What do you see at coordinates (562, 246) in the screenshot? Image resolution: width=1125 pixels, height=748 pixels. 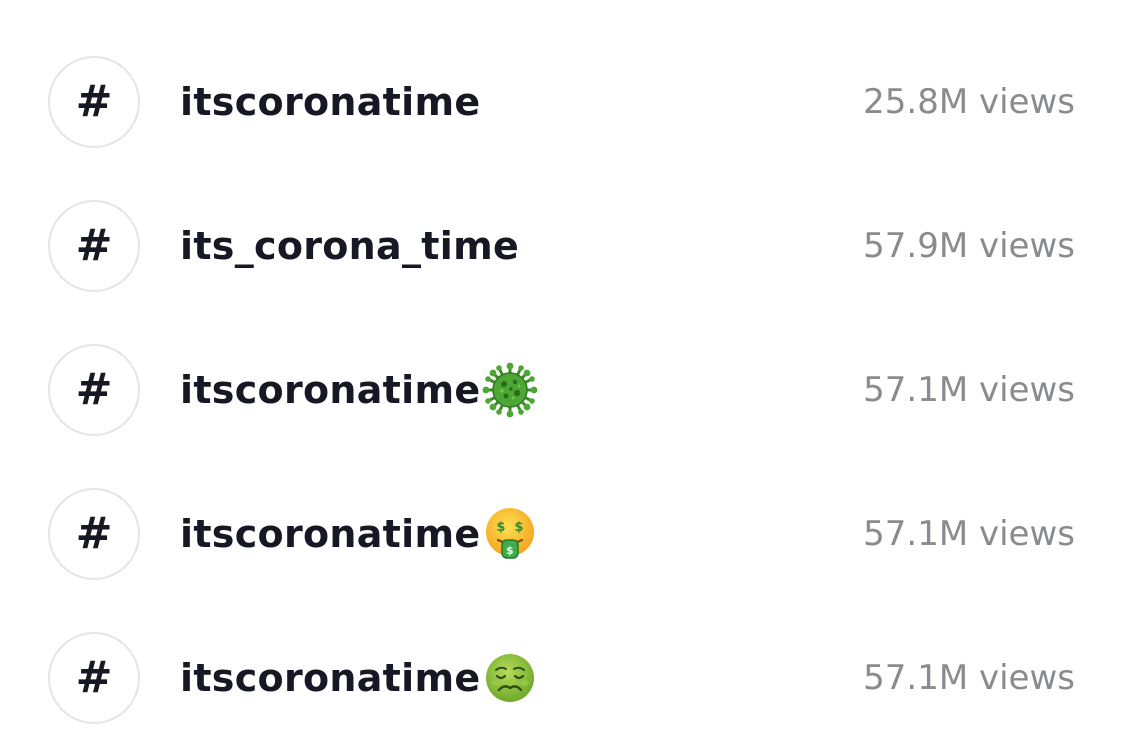 I see `hashtag-row: # its_corona_time 57.9M views` at bounding box center [562, 246].